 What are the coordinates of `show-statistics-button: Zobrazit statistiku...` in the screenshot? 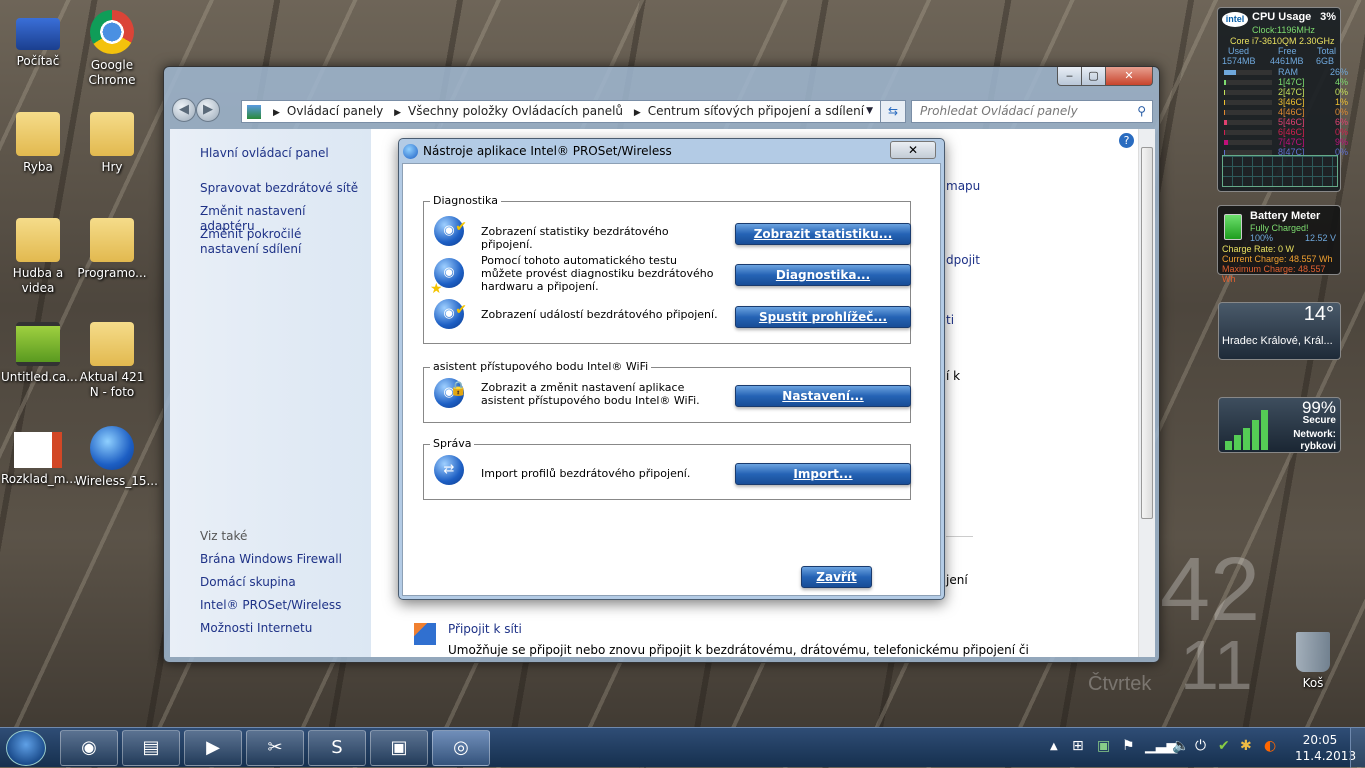 It's located at (823, 234).